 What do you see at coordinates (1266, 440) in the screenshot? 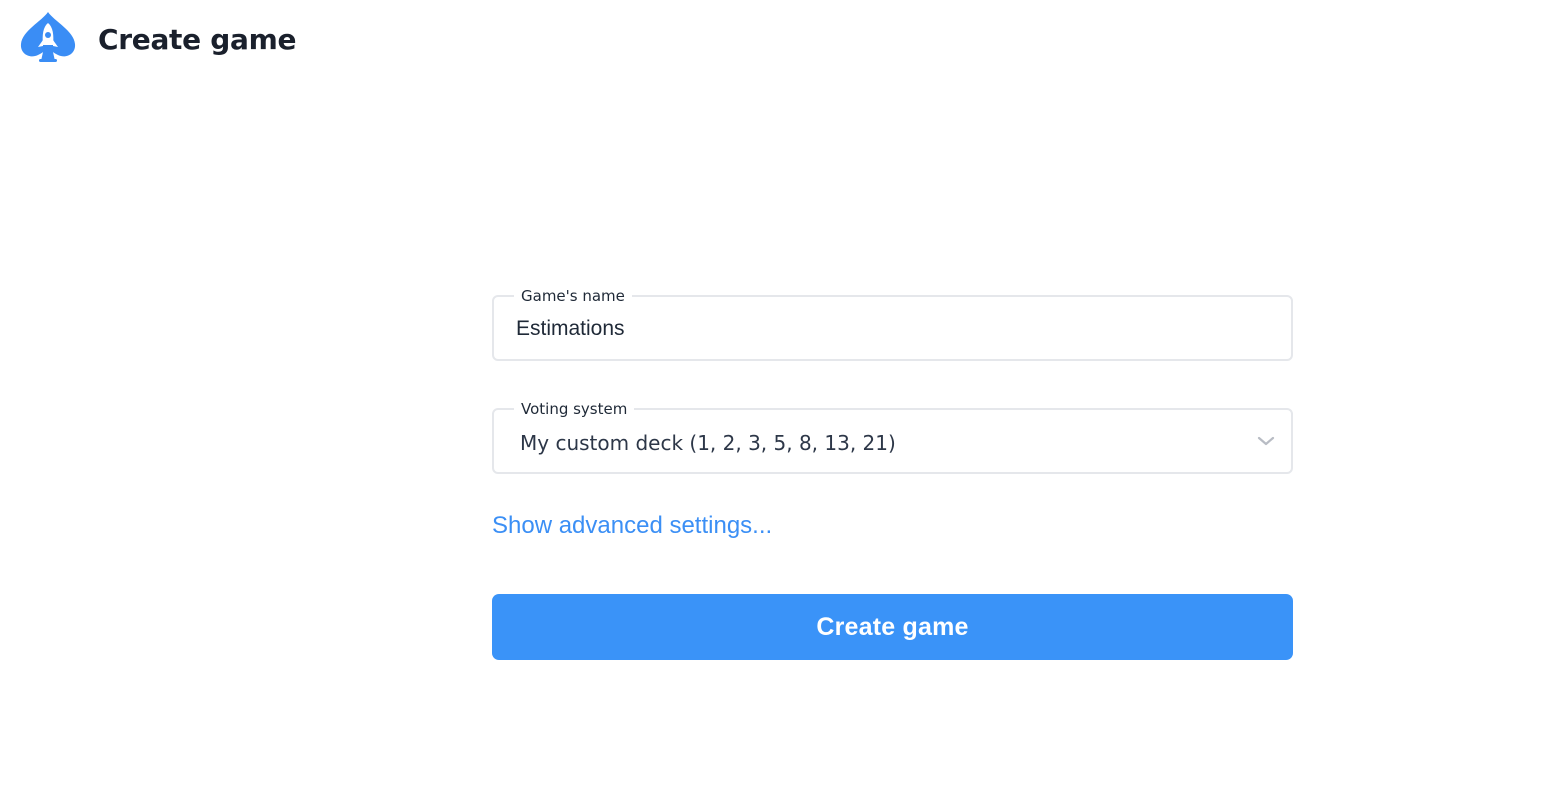
I see `chevron-down-icon` at bounding box center [1266, 440].